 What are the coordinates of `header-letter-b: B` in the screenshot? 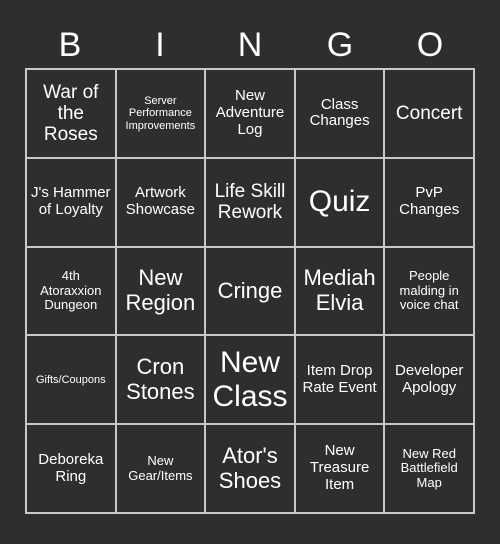 It's located at (70, 45).